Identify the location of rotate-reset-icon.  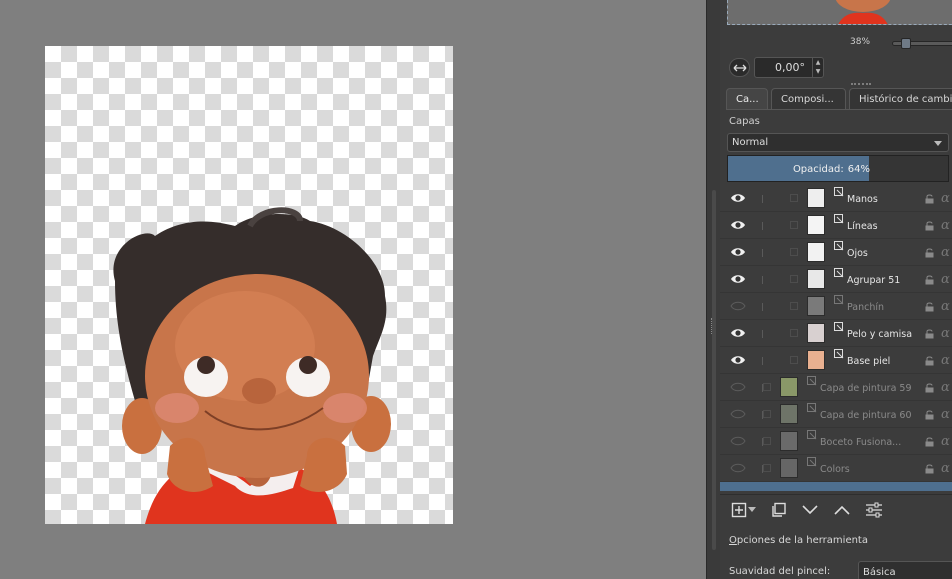
(739, 67).